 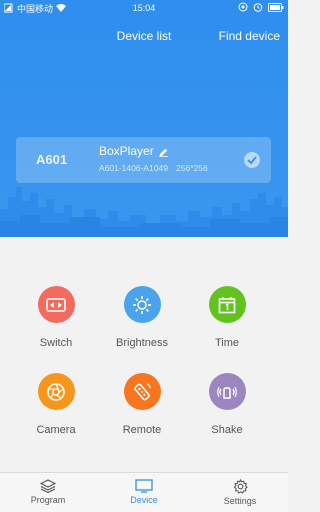 I want to click on tab-settings: Settings, so click(x=240, y=492).